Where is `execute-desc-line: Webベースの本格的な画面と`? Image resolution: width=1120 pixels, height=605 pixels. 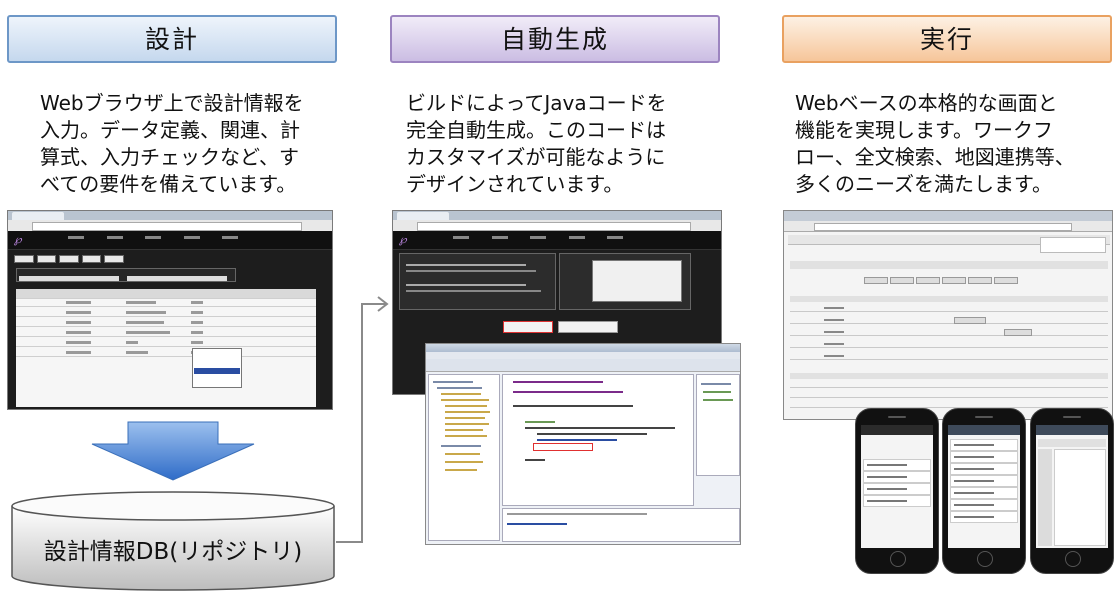 execute-desc-line: Webベースの本格的な画面と is located at coordinates (926, 103).